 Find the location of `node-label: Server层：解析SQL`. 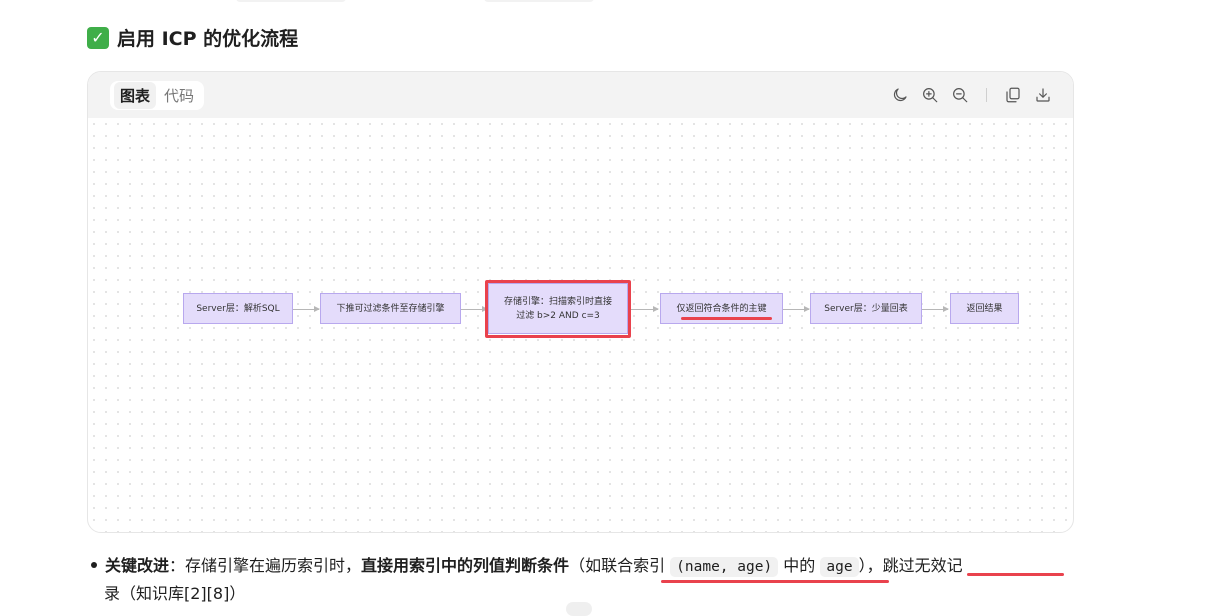

node-label: Server层：解析SQL is located at coordinates (238, 308).